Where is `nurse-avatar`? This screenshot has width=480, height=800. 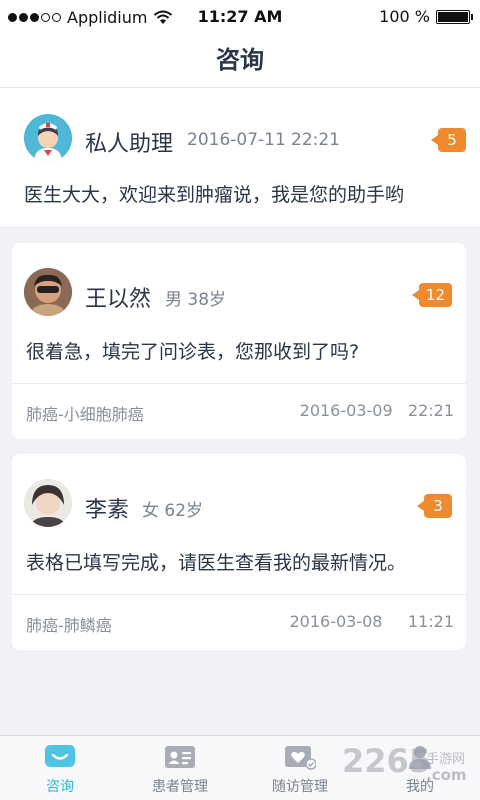
nurse-avatar is located at coordinates (48, 138).